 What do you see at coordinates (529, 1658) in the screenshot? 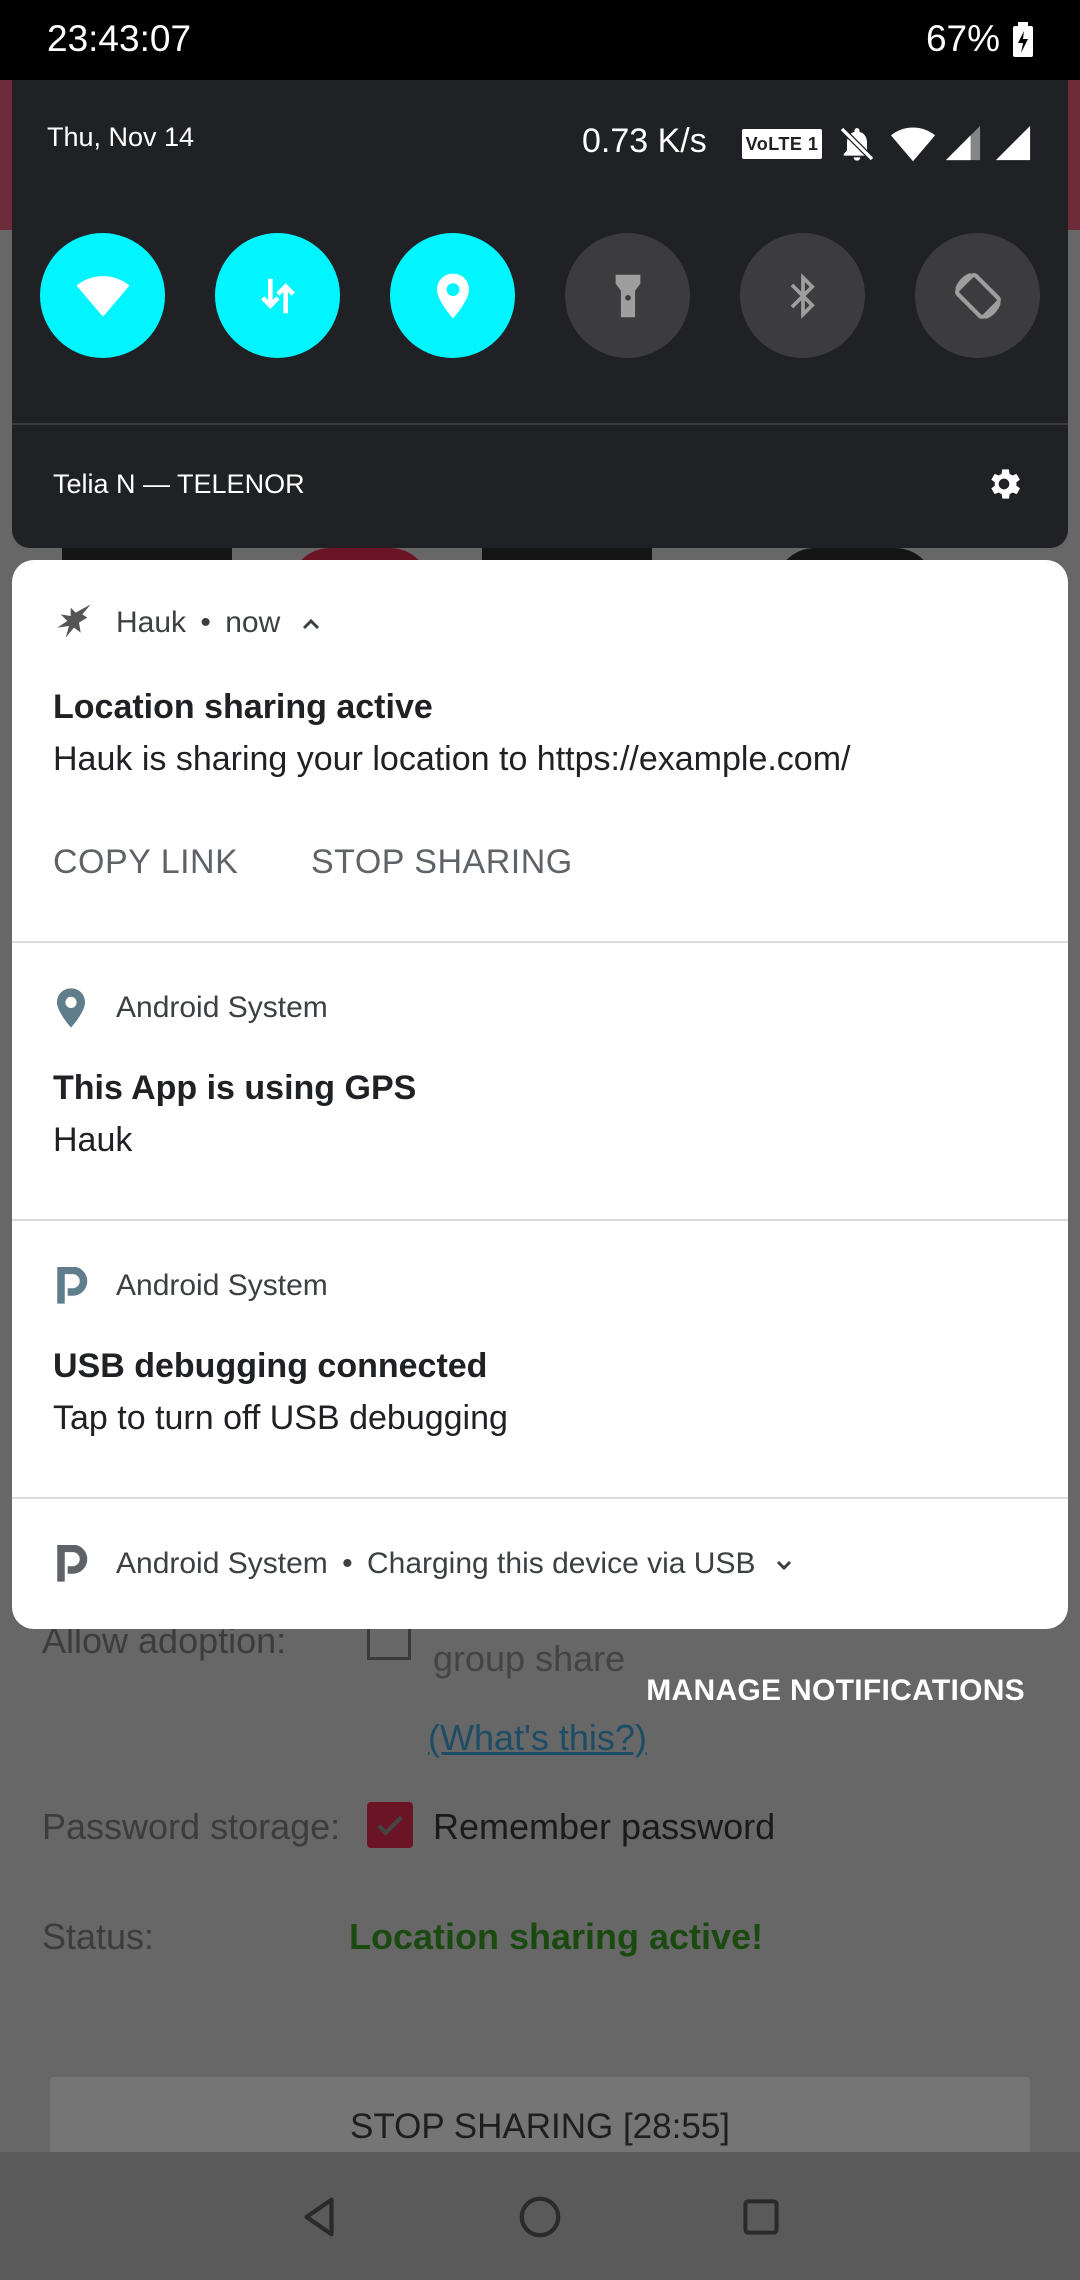
I see `group-share-text: group share` at bounding box center [529, 1658].